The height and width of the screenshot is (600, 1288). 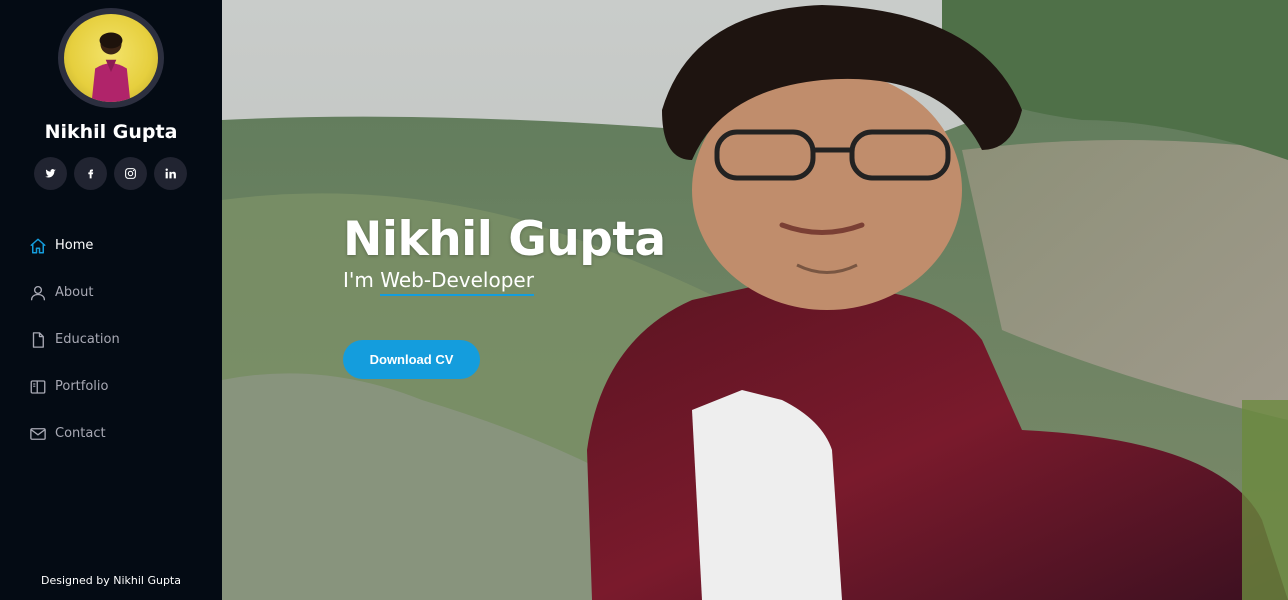 What do you see at coordinates (111, 67) in the screenshot?
I see `avatar-image` at bounding box center [111, 67].